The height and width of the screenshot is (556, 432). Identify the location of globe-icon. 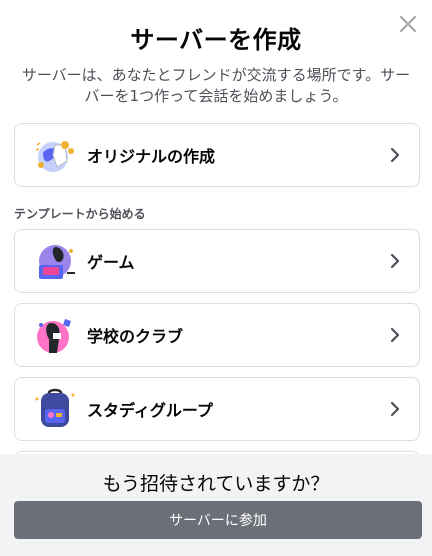
(54, 156).